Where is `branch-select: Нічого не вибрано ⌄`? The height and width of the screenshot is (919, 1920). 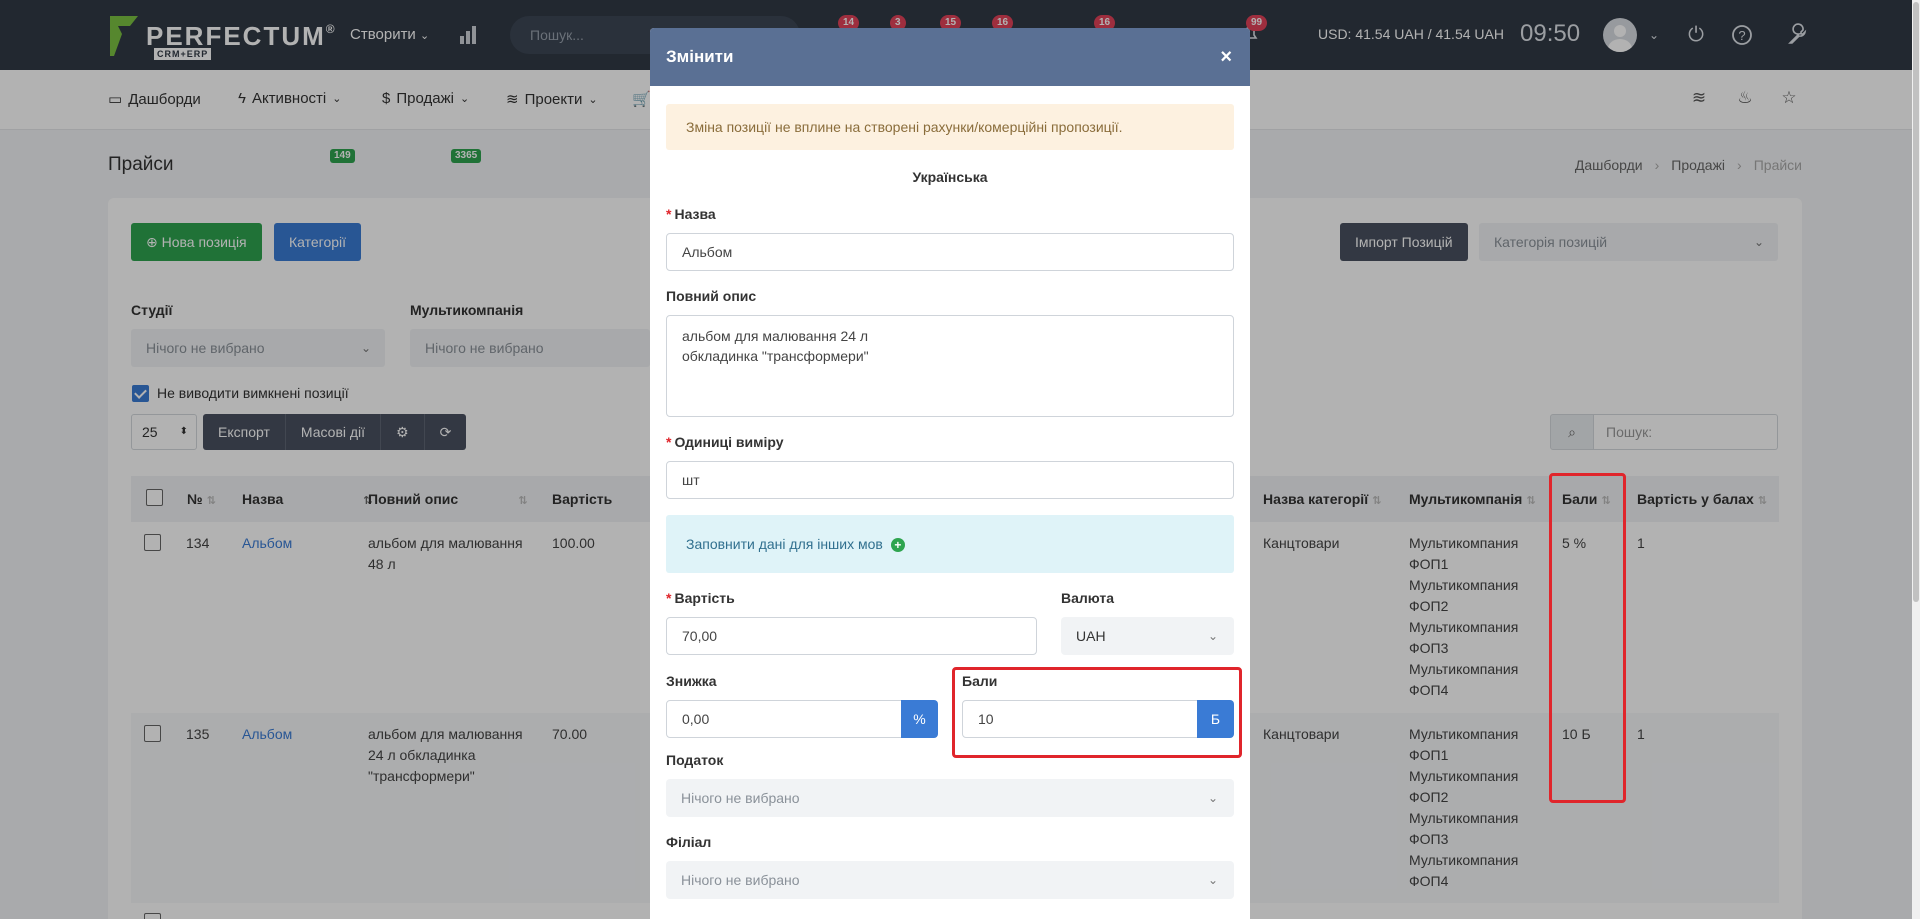
branch-select: Нічого не вибрано ⌄ is located at coordinates (950, 880).